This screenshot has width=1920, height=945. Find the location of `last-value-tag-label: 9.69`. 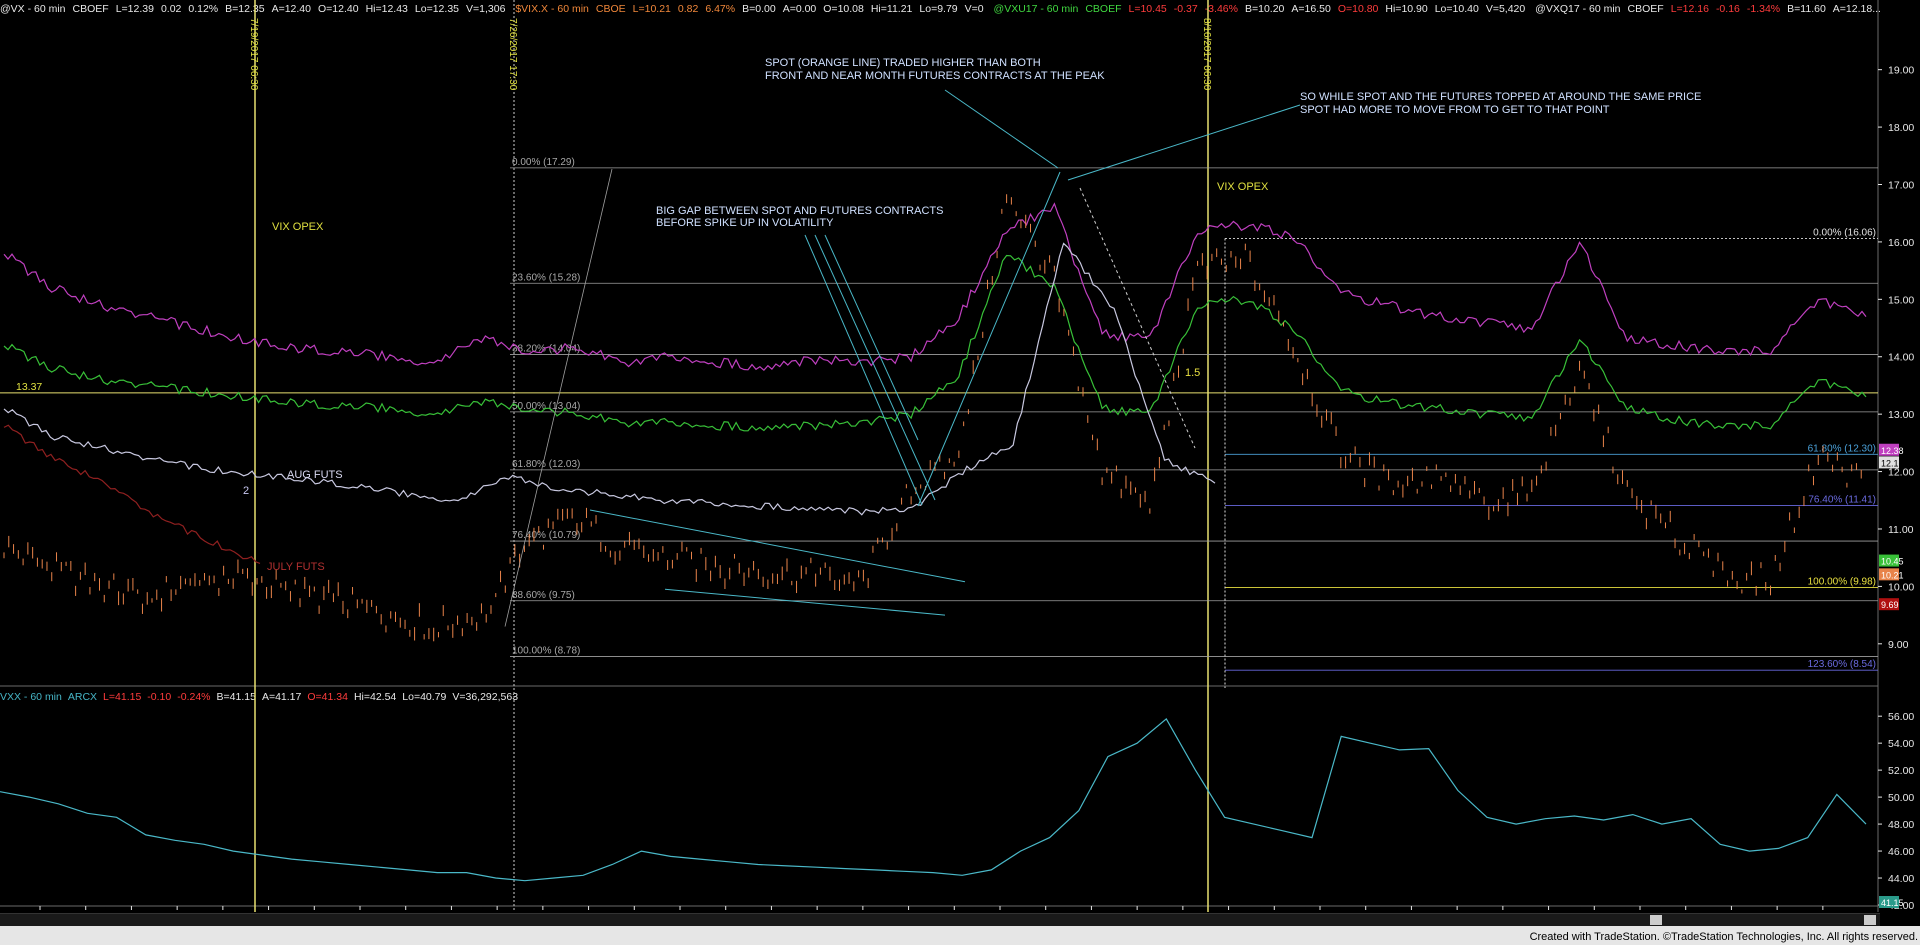

last-value-tag-label: 9.69 is located at coordinates (1890, 605).